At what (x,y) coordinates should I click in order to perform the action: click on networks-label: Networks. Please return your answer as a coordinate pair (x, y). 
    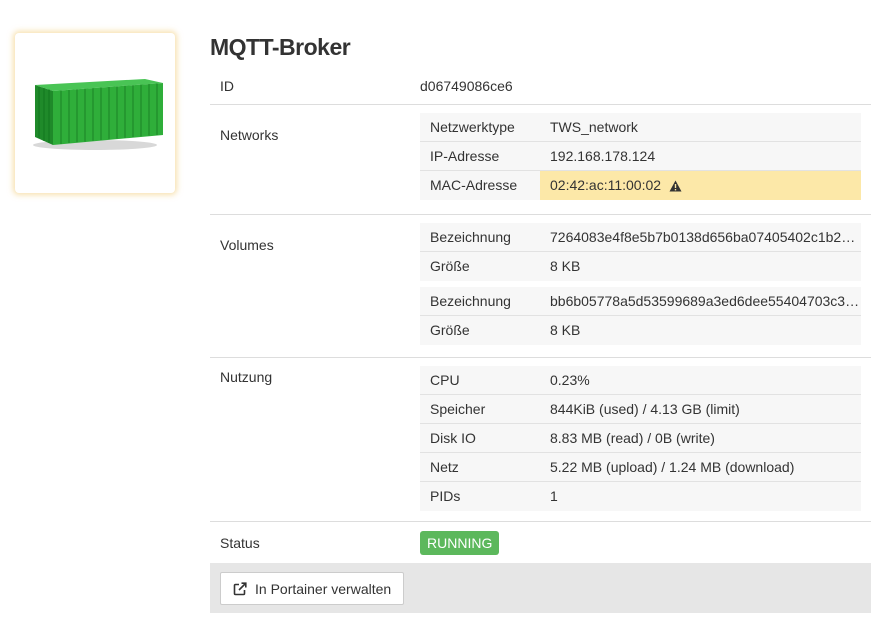
    Looking at the image, I should click on (249, 135).